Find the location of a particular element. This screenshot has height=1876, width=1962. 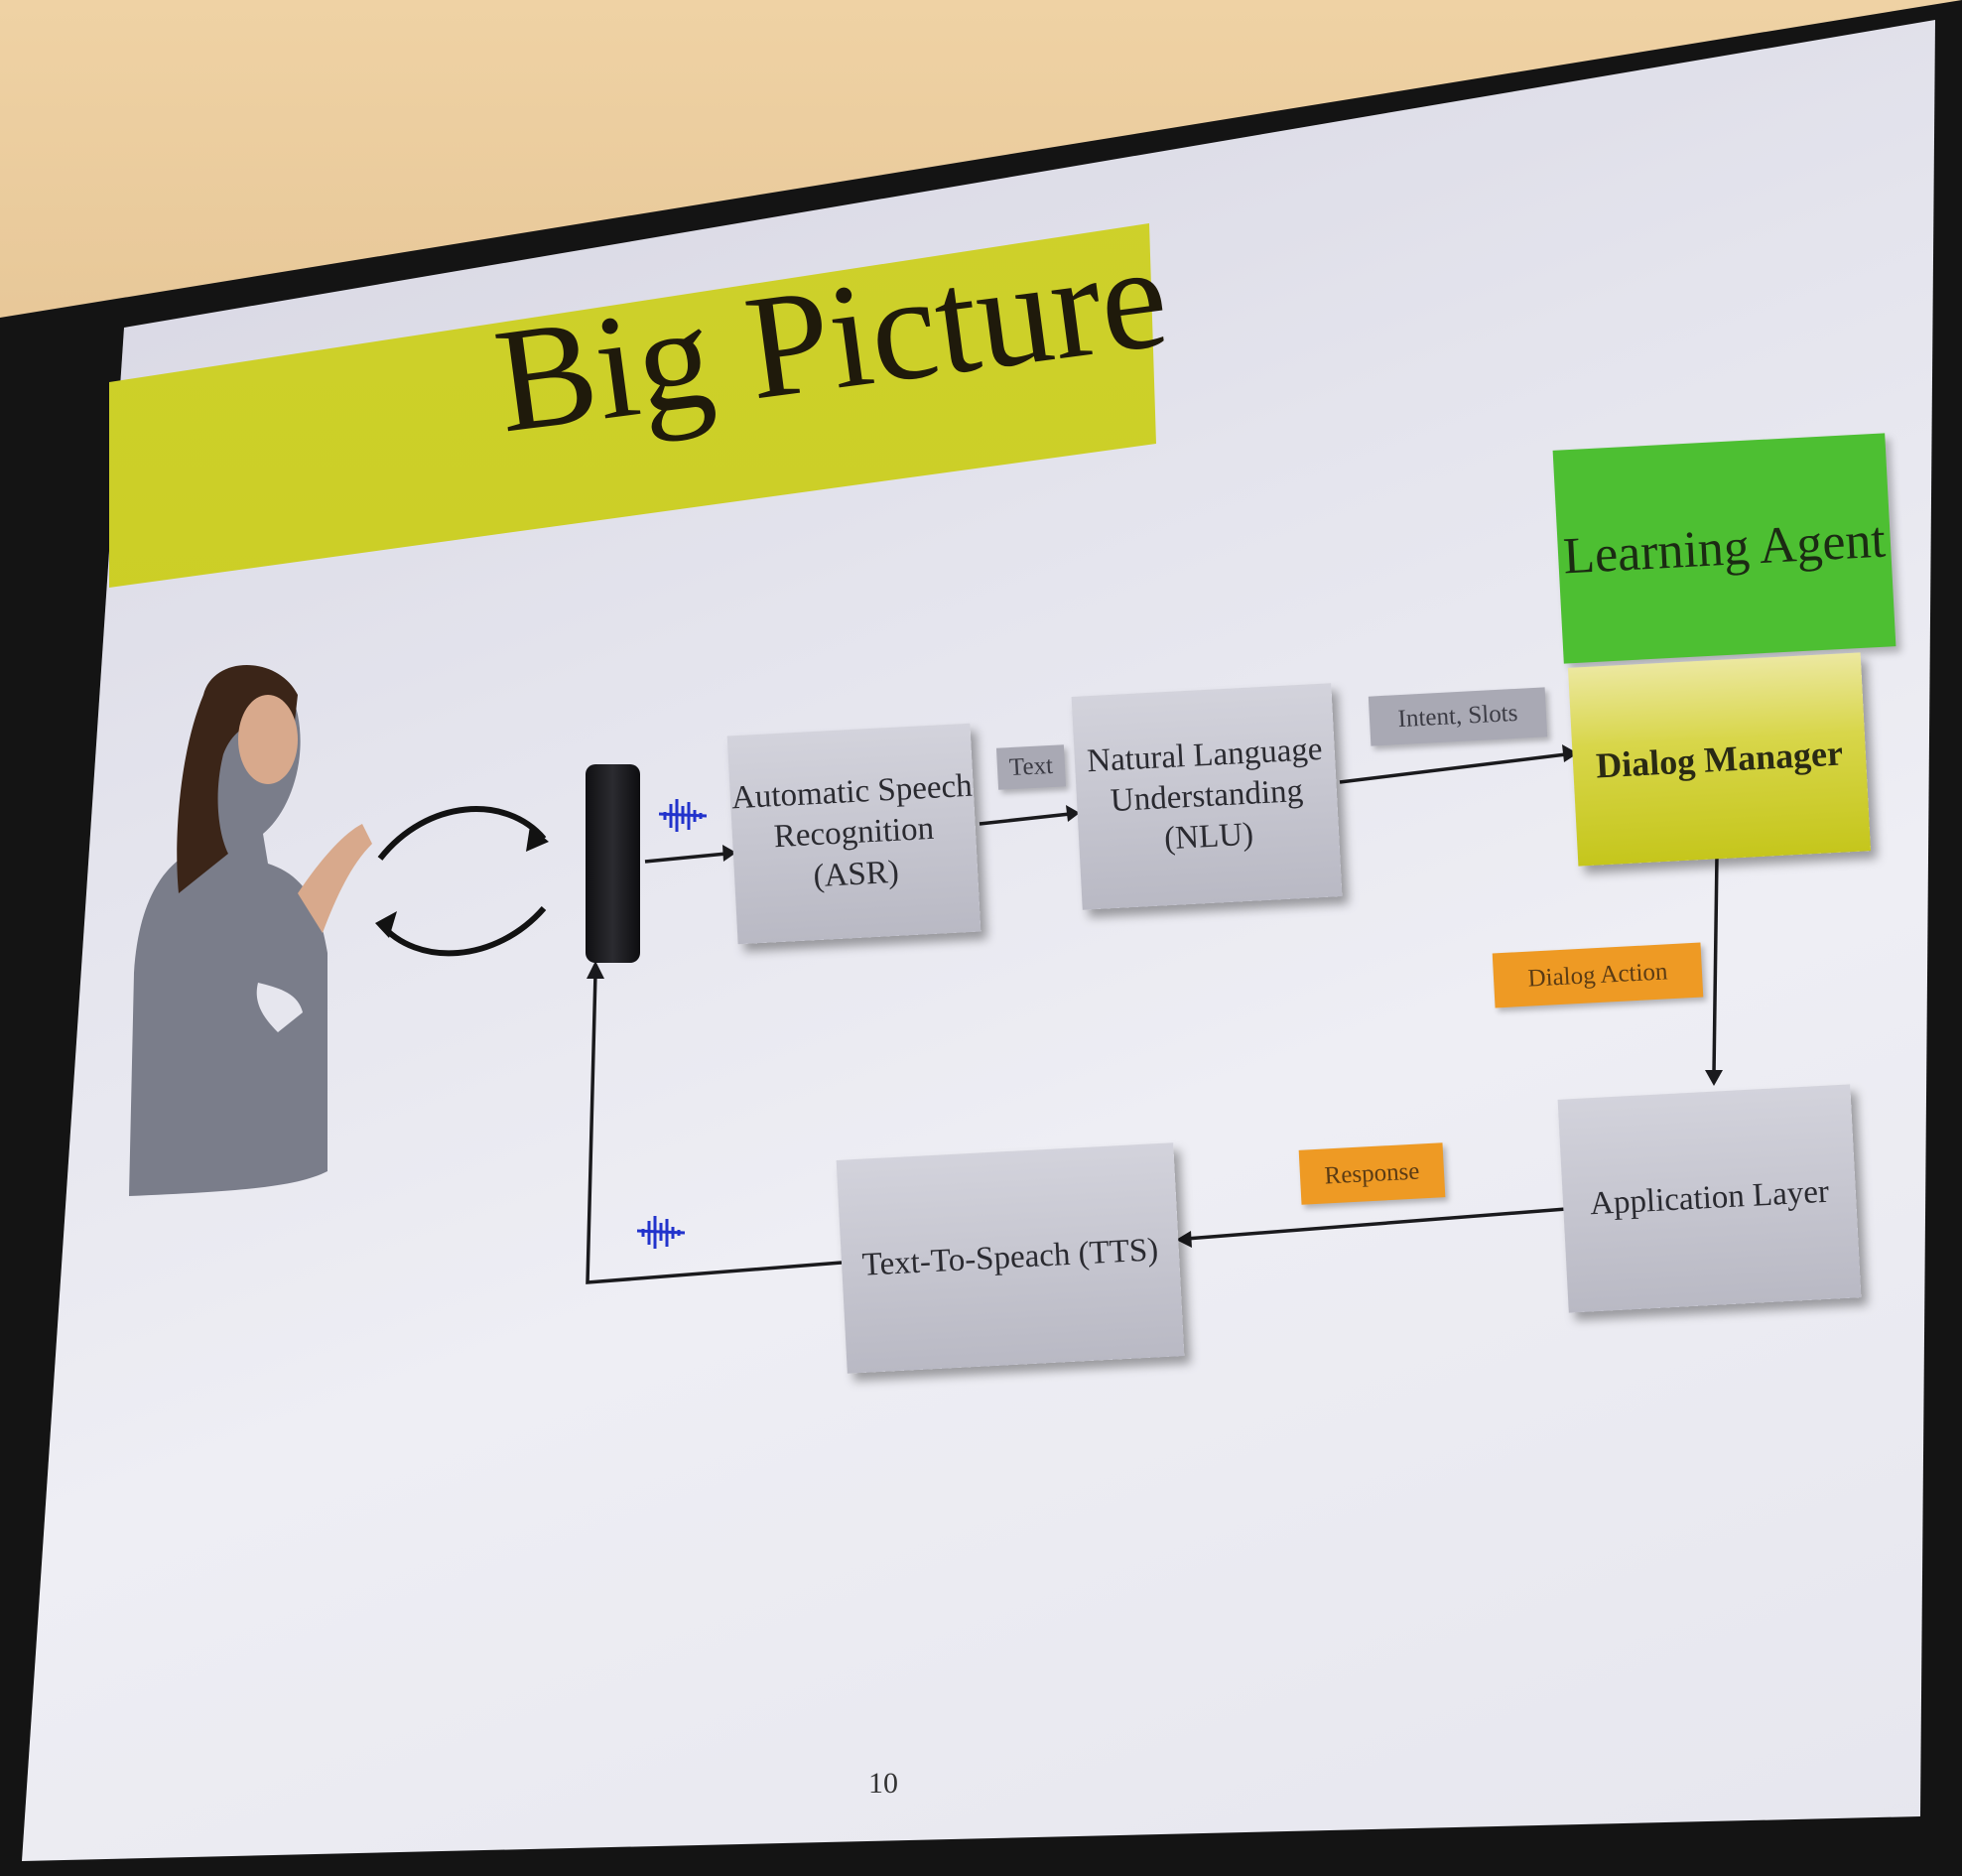

intent-slots-label: Intent, Slots is located at coordinates (1458, 716).